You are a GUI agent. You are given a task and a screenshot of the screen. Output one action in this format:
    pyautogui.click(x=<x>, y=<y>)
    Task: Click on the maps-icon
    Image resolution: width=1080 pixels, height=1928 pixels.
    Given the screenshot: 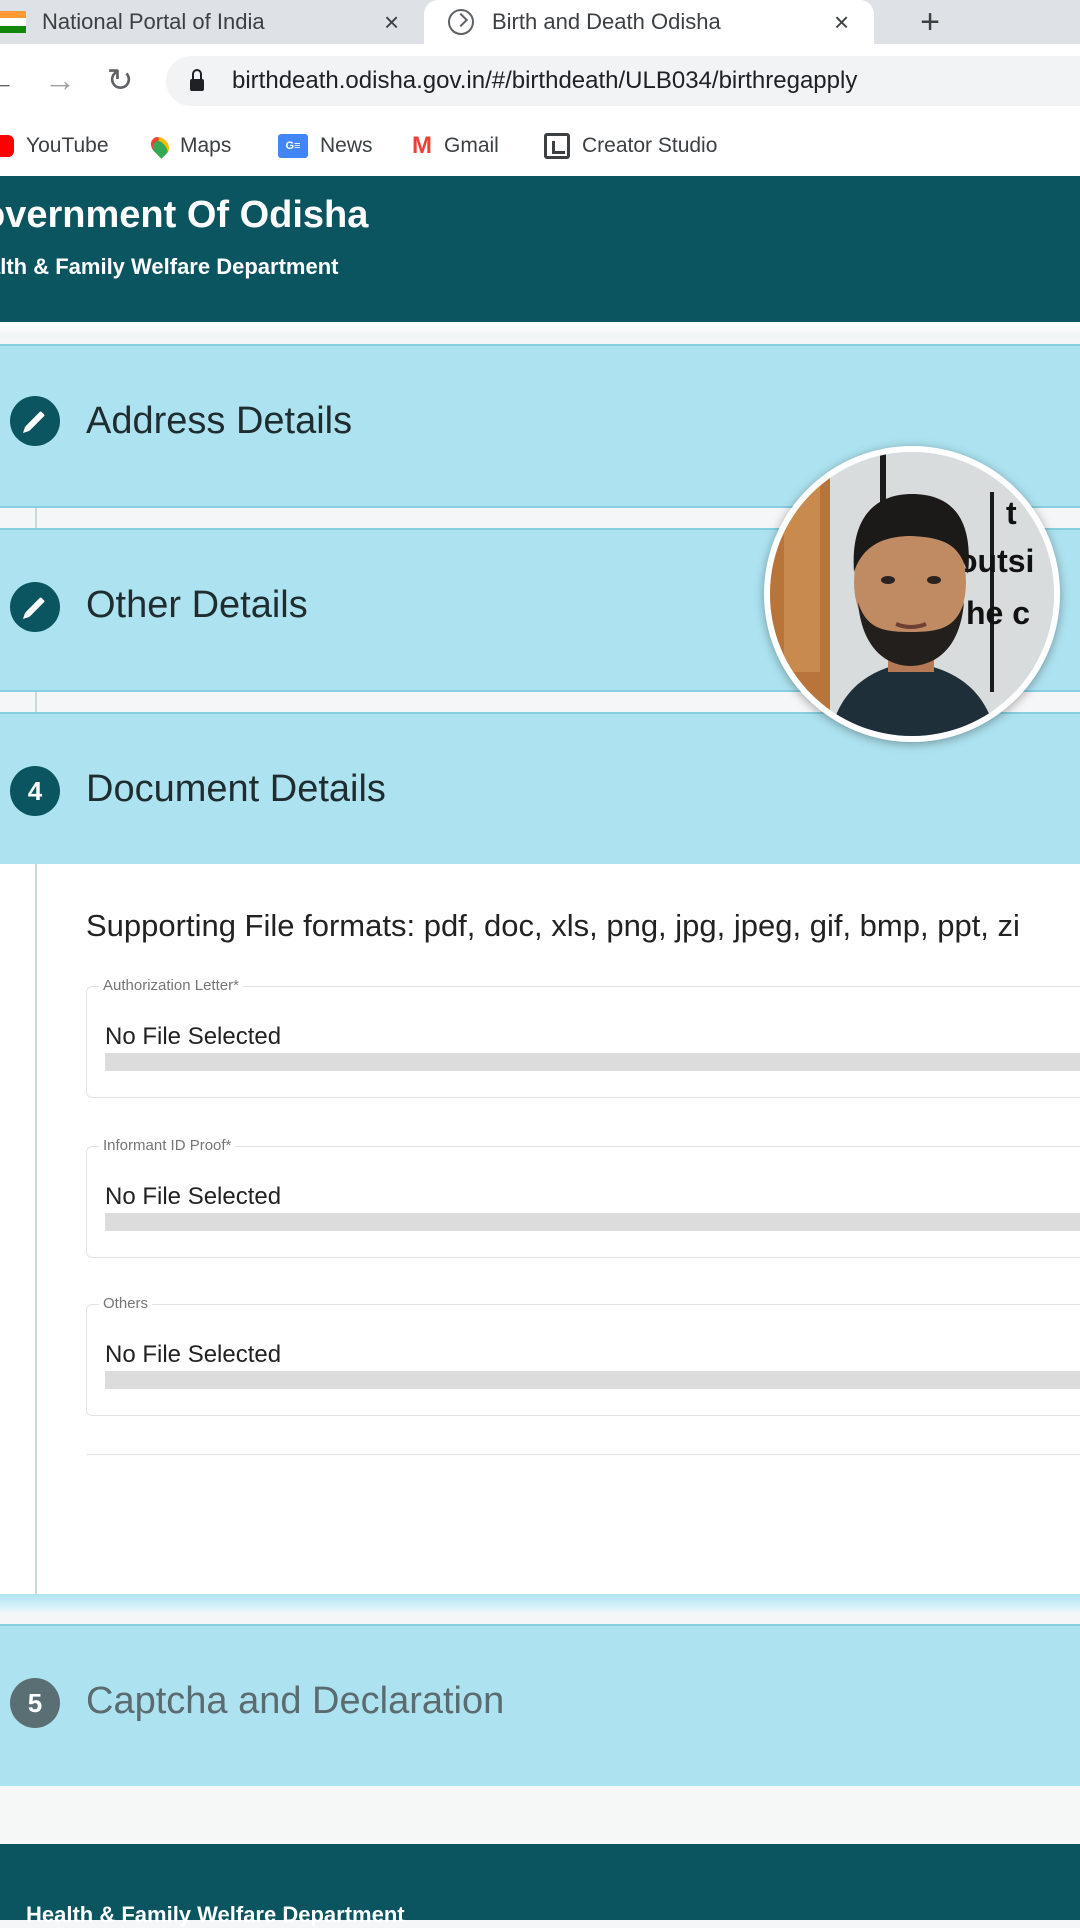 What is the action you would take?
    pyautogui.click(x=160, y=146)
    